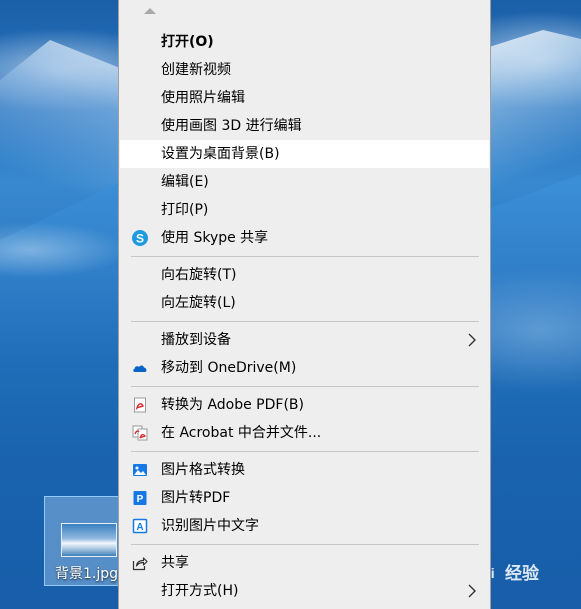 This screenshot has height=609, width=581. Describe the element at coordinates (150, 11) in the screenshot. I see `scroll-up-arrow-icon` at that location.